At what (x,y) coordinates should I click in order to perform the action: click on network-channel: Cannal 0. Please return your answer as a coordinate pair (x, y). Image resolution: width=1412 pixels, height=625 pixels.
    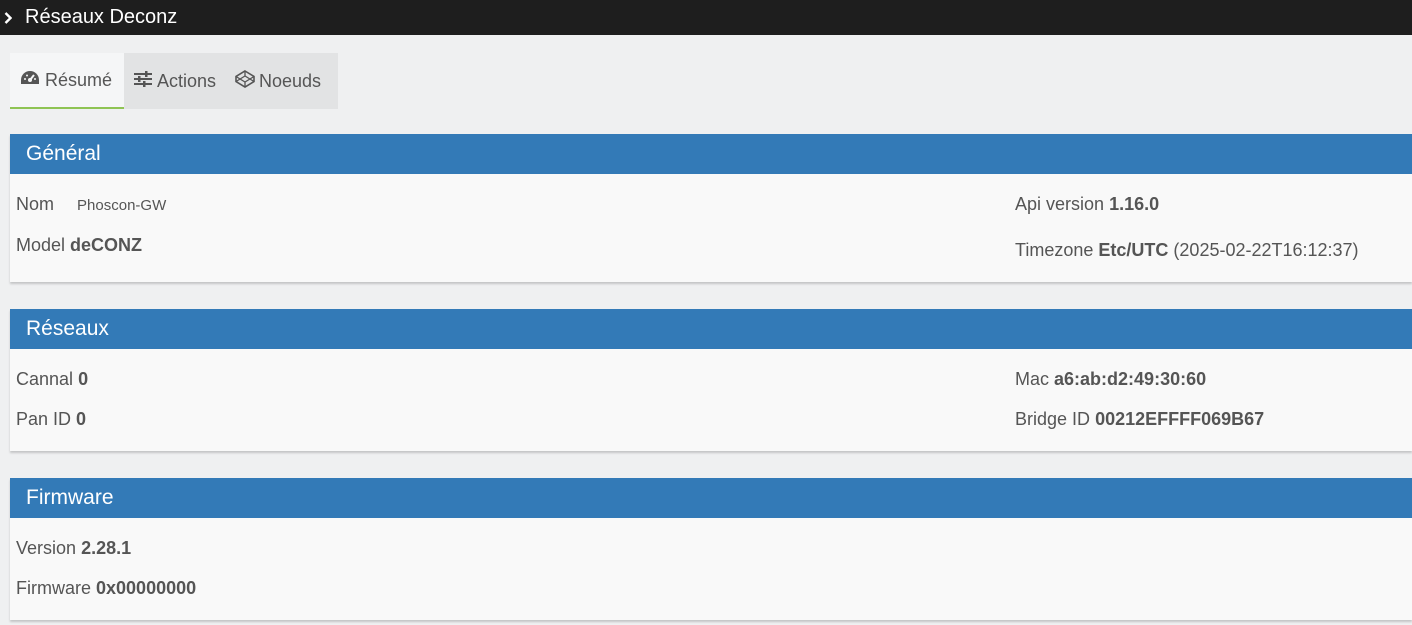
    Looking at the image, I should click on (52, 379).